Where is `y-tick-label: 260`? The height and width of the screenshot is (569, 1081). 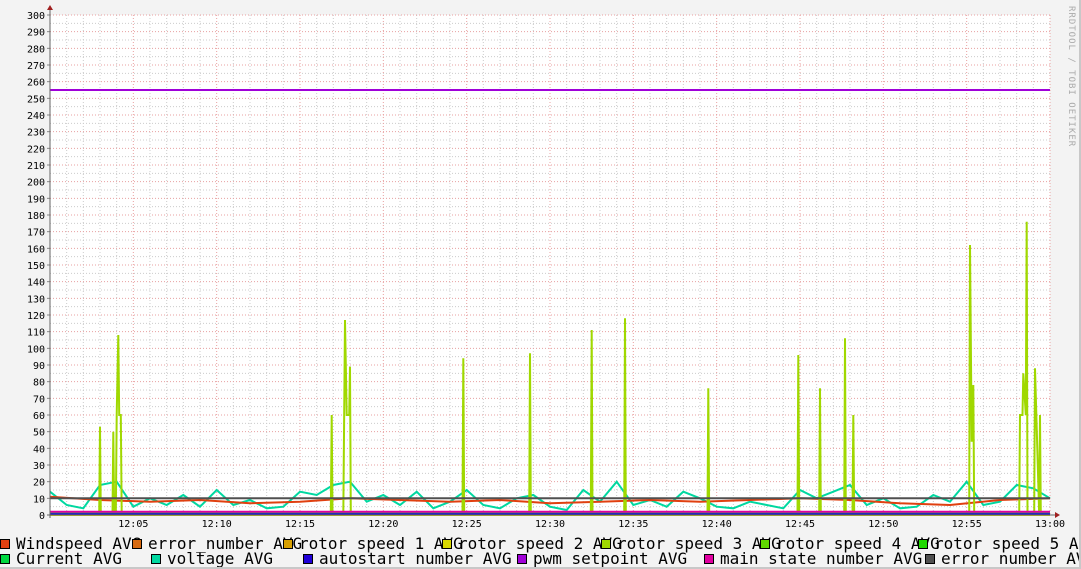 y-tick-label: 260 is located at coordinates (36, 83).